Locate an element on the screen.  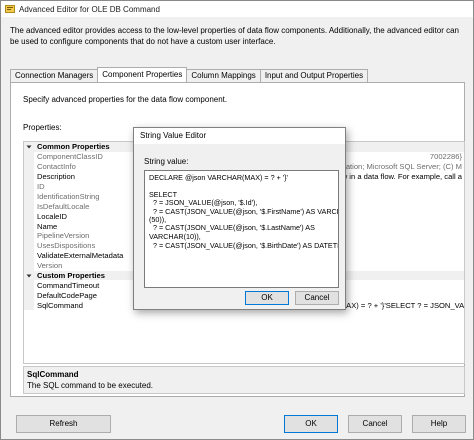
properties-label: Properties: is located at coordinates (42, 127).